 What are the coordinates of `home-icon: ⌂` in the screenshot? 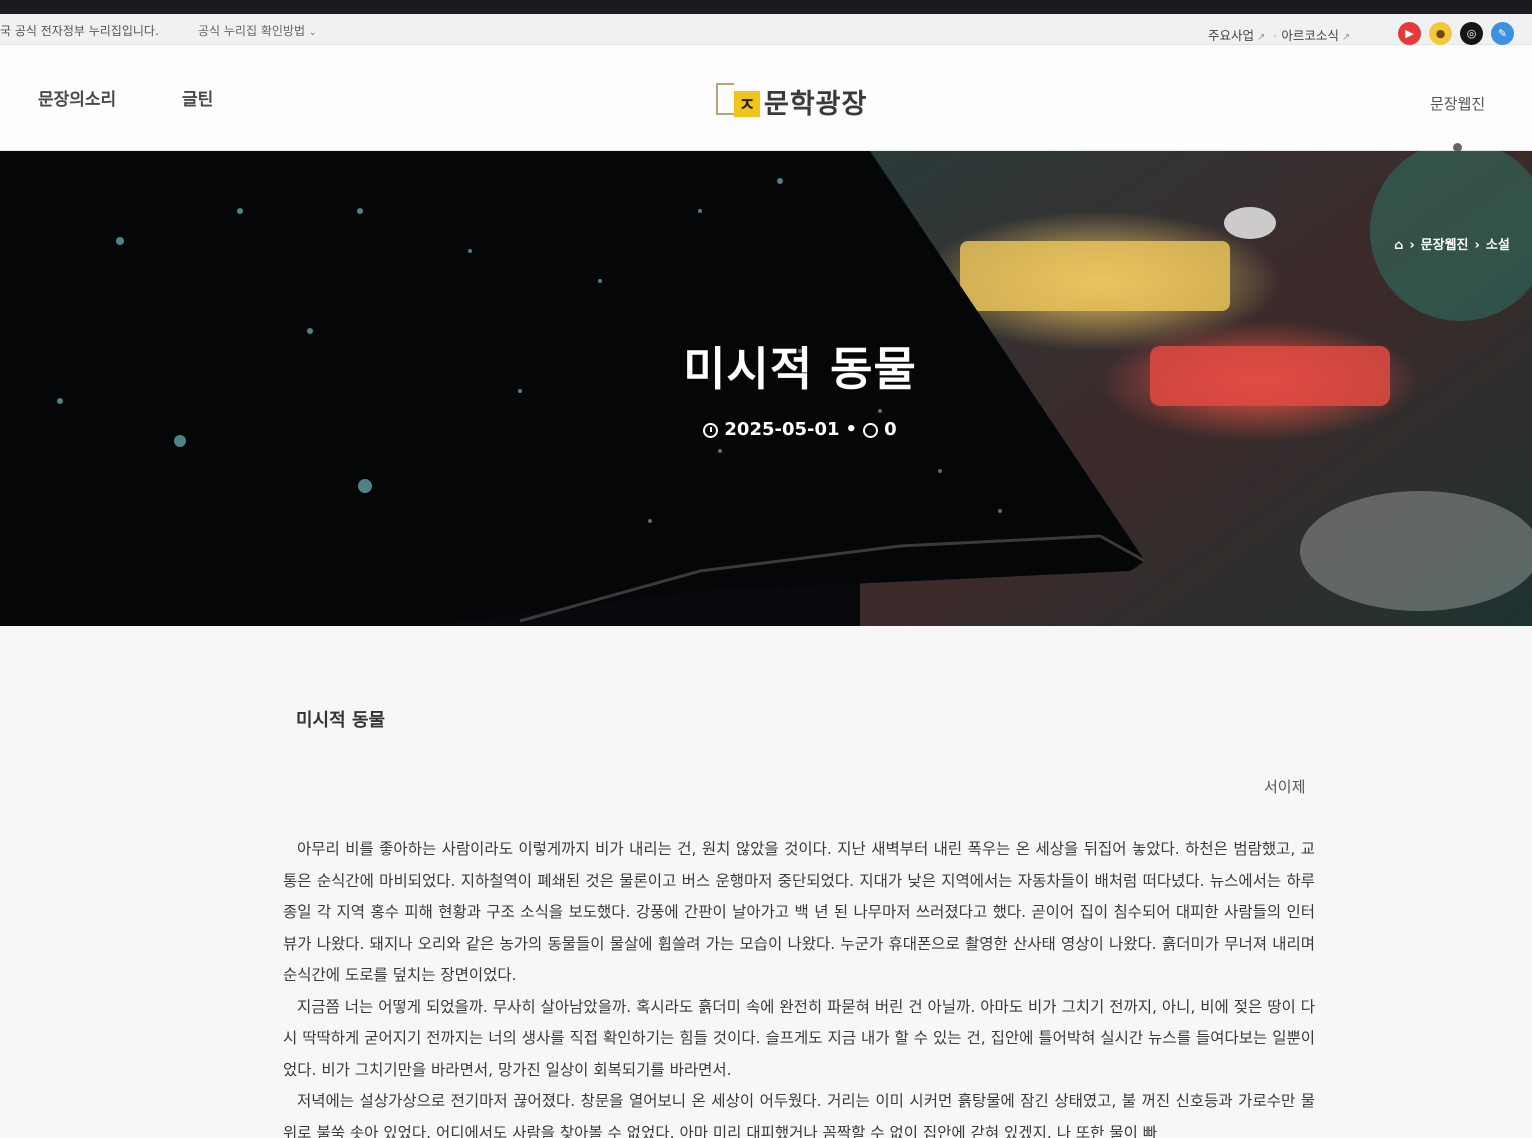 It's located at (1398, 245).